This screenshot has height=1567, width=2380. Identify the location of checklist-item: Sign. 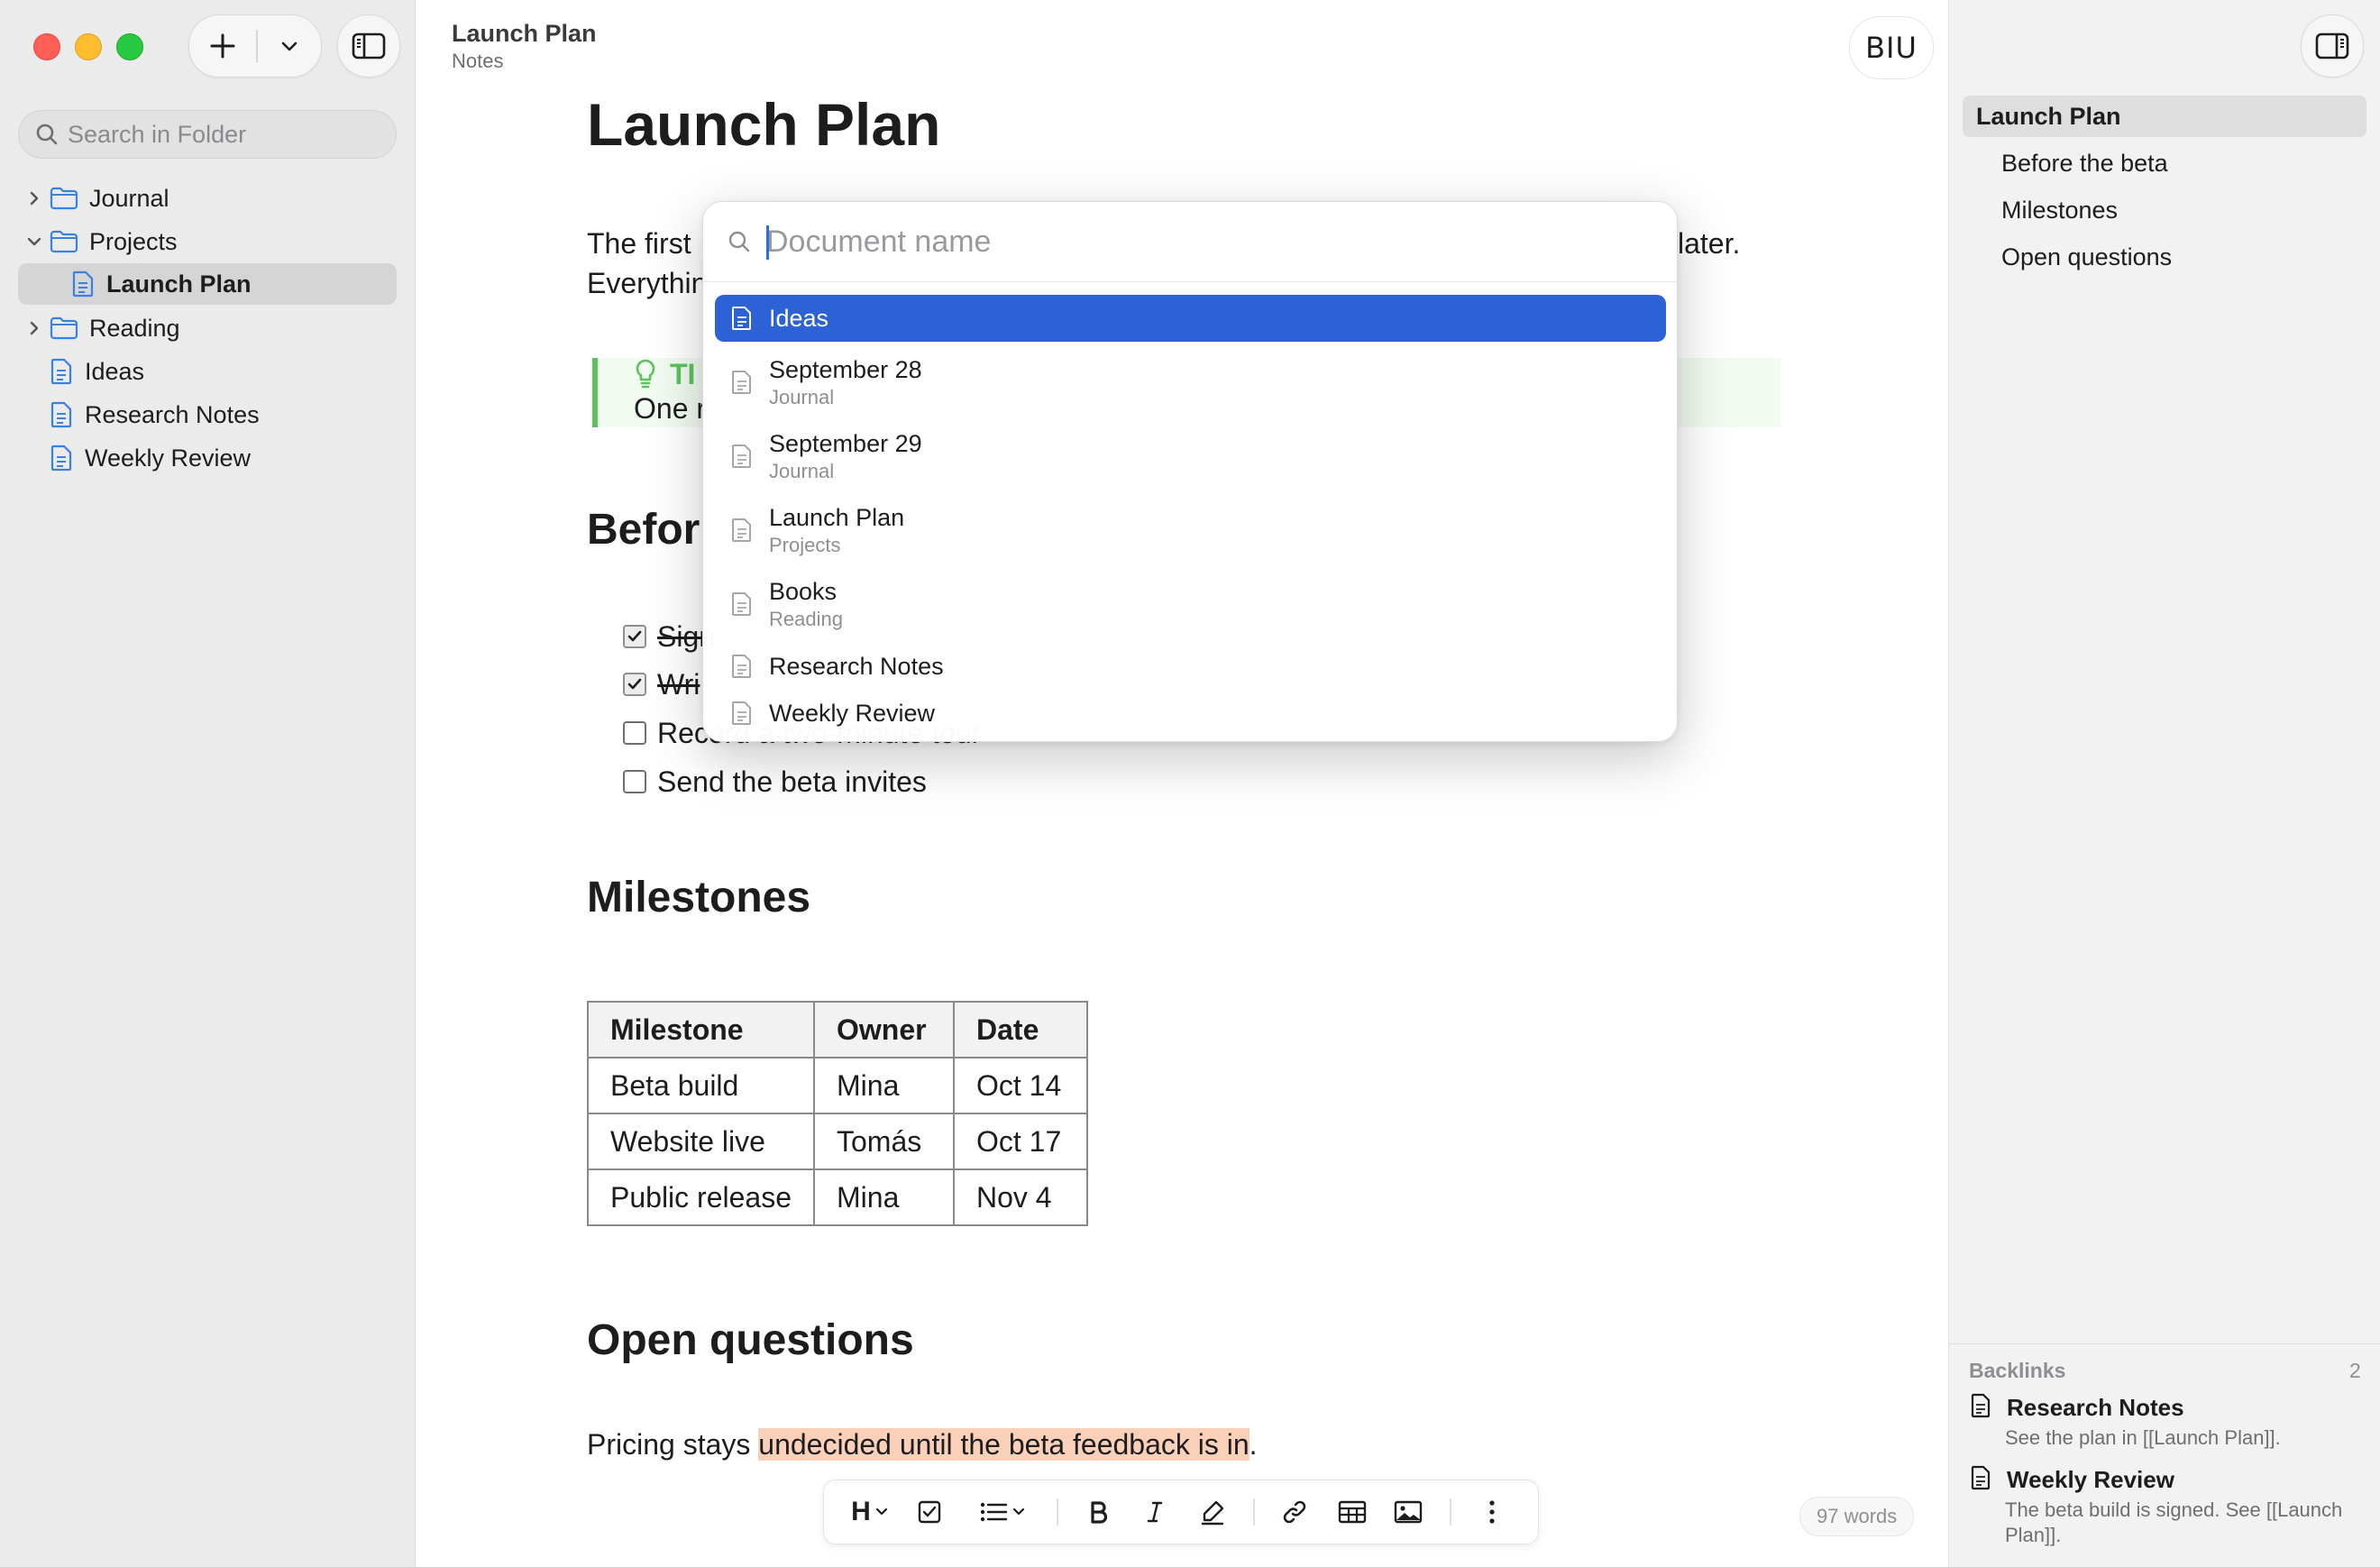
(669, 637).